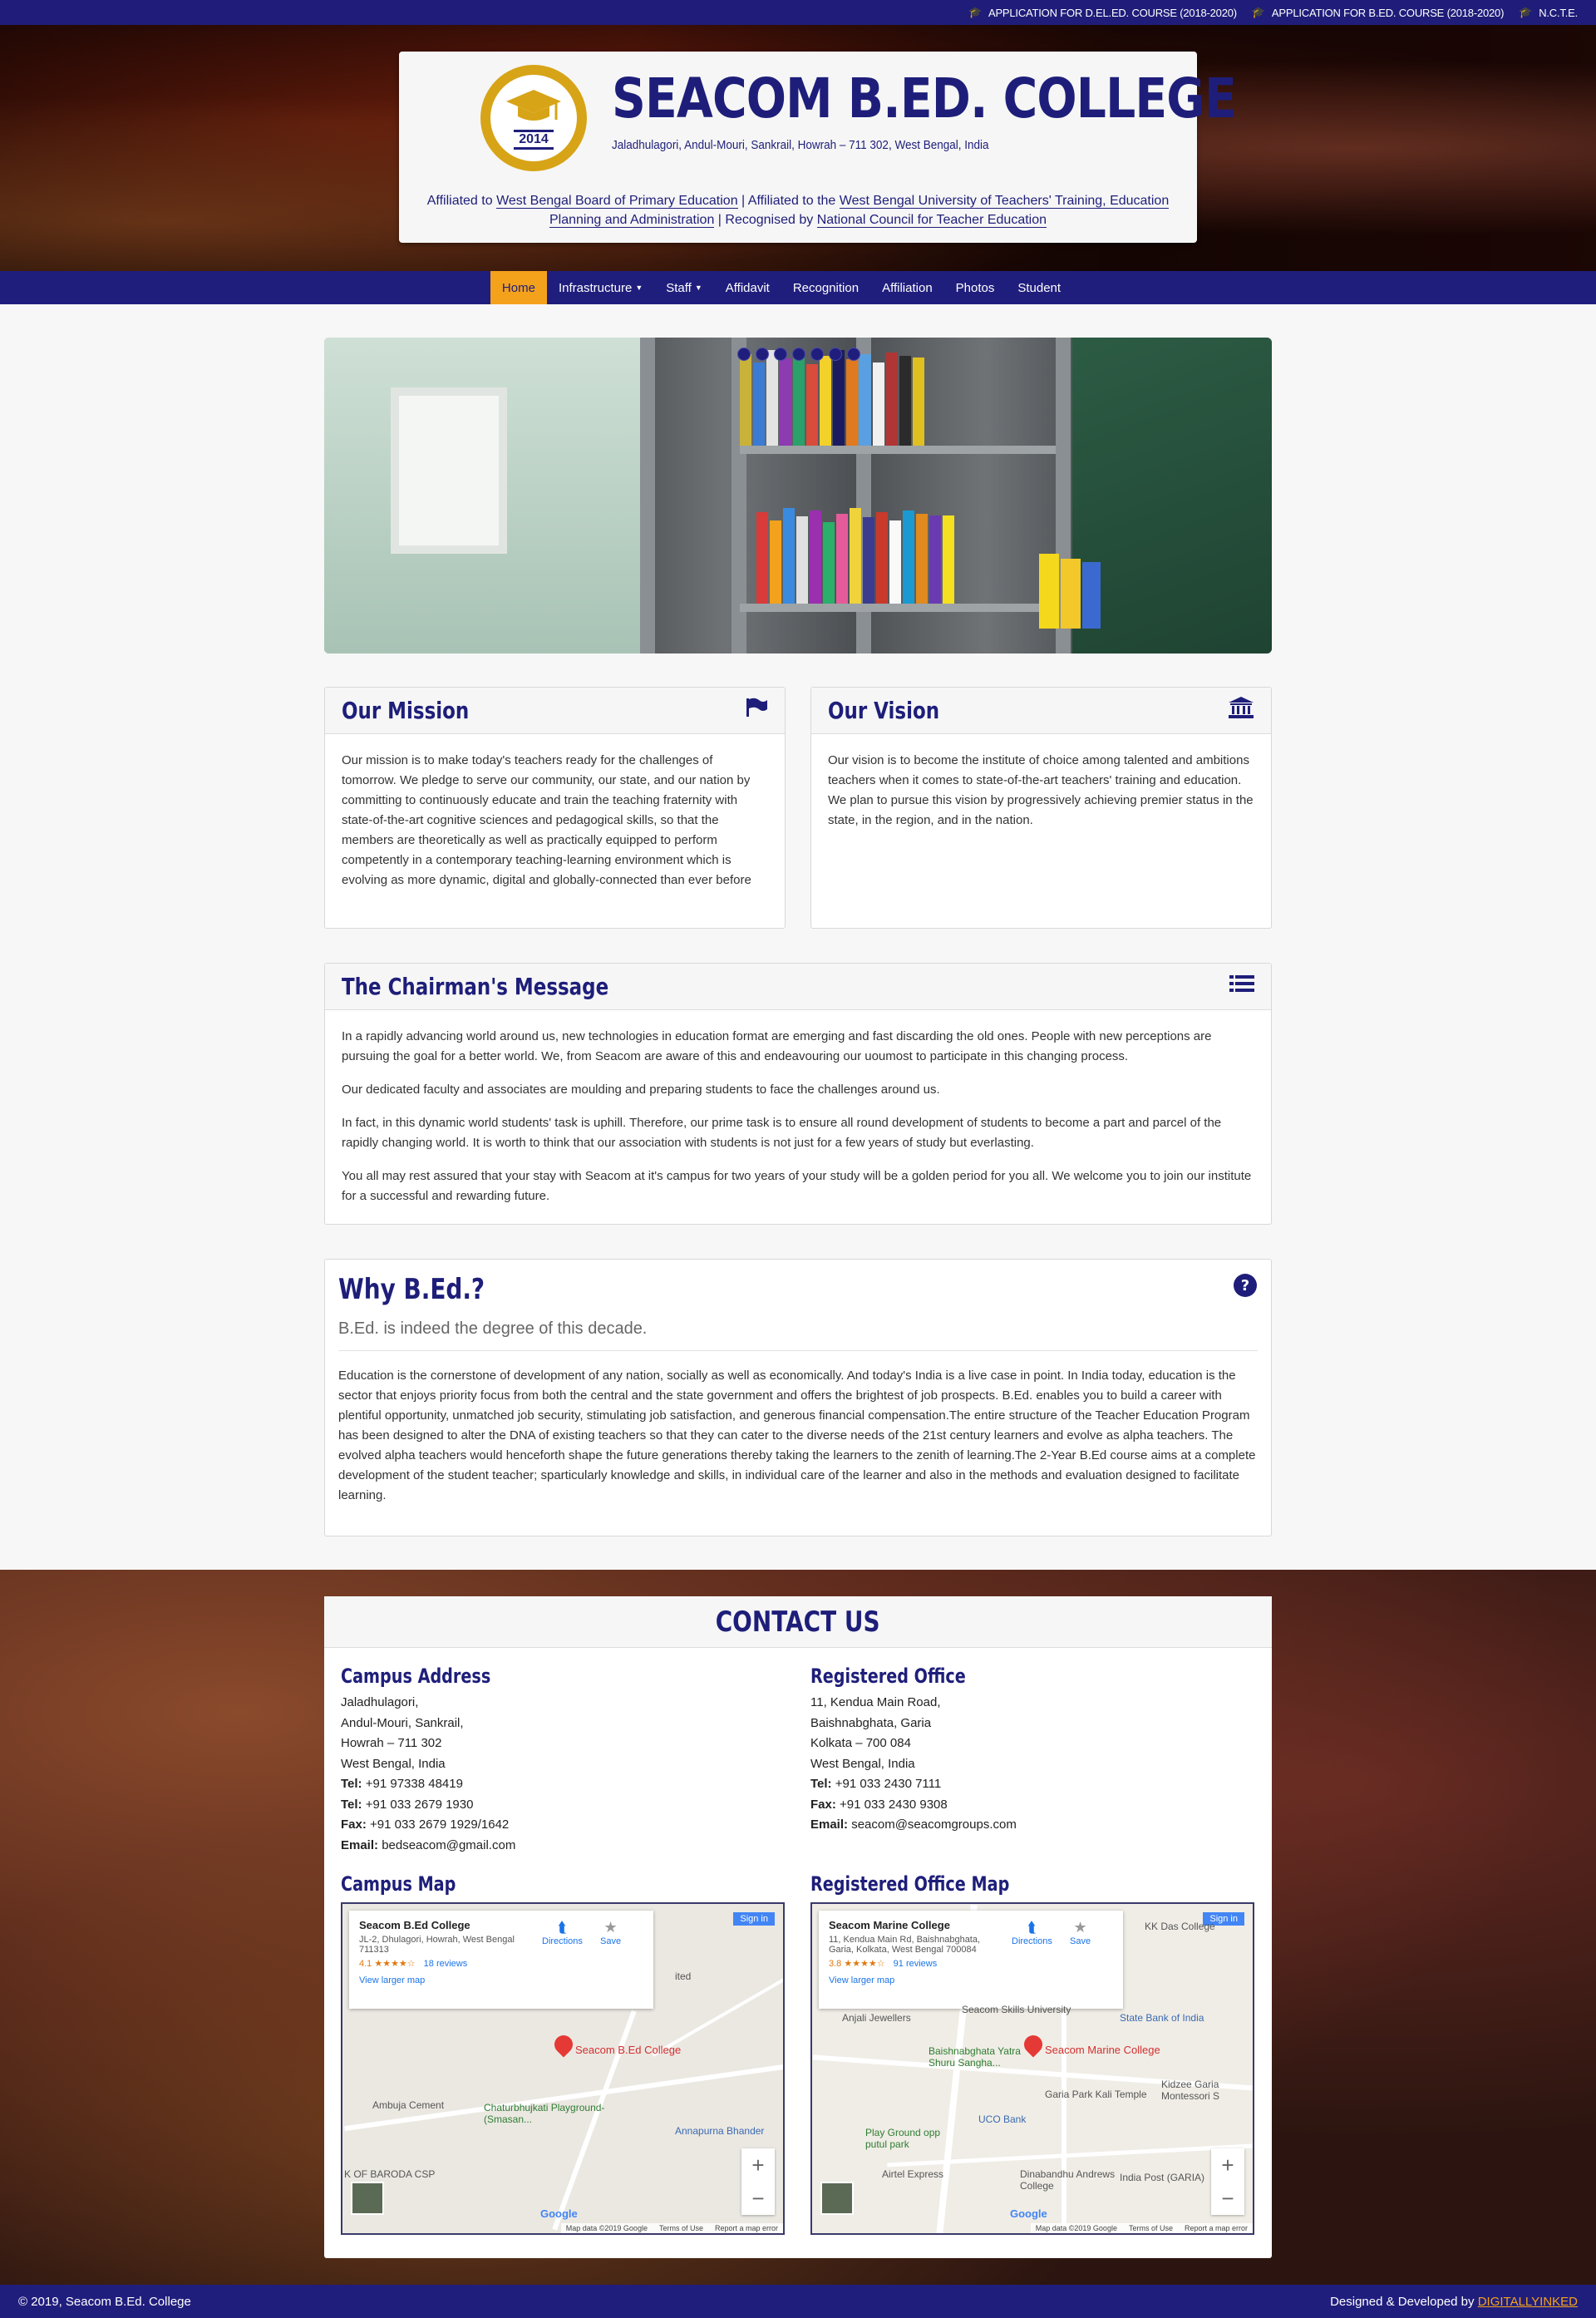 The width and height of the screenshot is (1596, 2318). Describe the element at coordinates (534, 140) in the screenshot. I see `logo-year: 2014` at that location.